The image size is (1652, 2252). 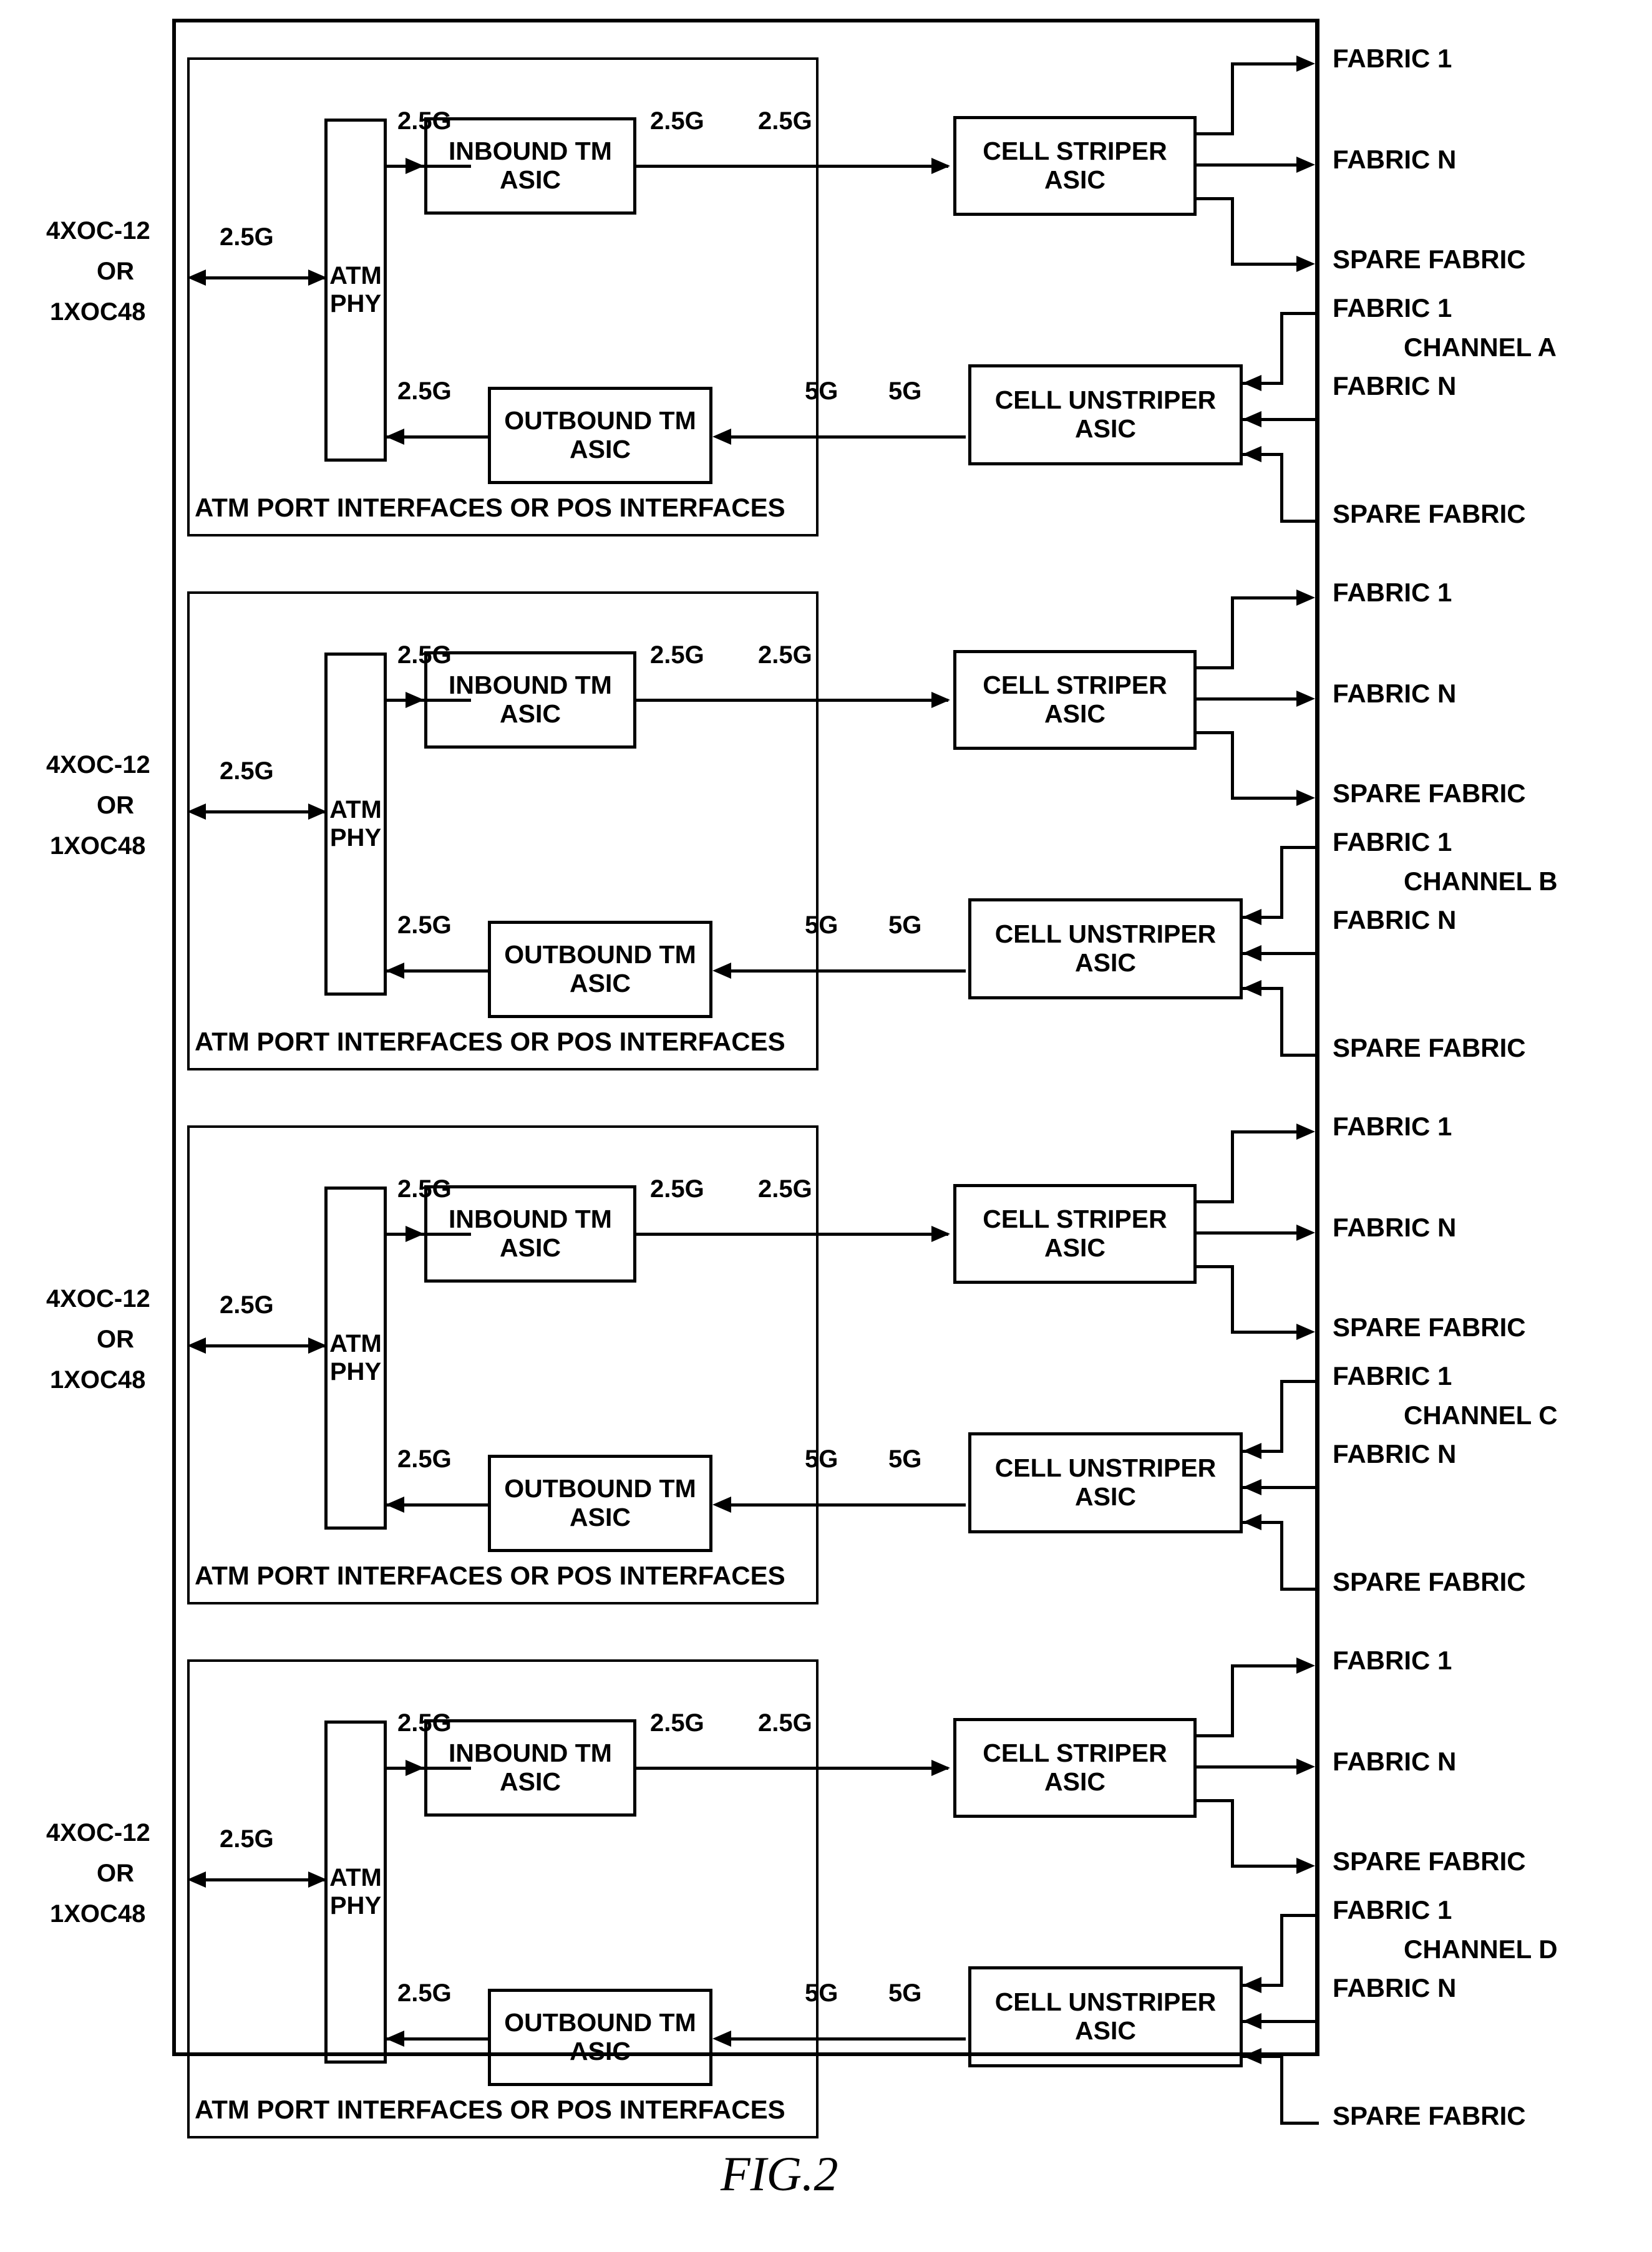 What do you see at coordinates (1265, 597) in the screenshot?
I see `channel-b-striper-f1-h2` at bounding box center [1265, 597].